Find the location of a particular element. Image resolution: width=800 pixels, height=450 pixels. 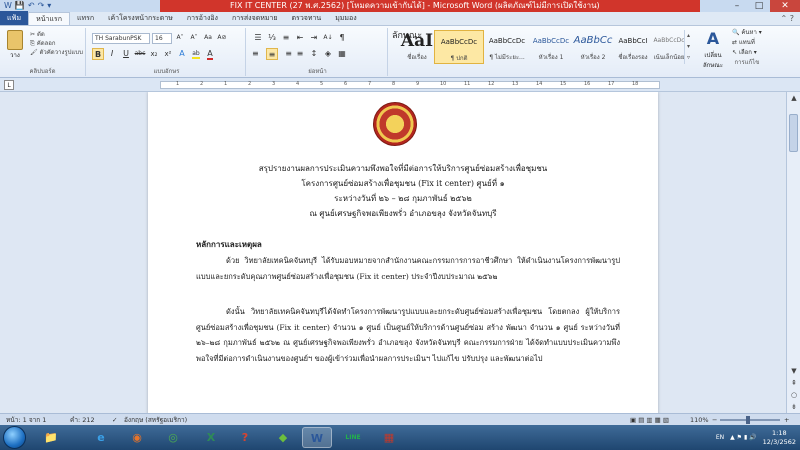

borders-button: ▦ is located at coordinates (342, 54).